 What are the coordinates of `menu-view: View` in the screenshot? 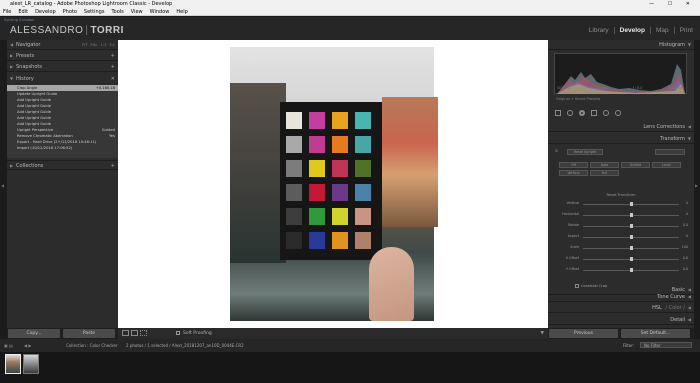 It's located at (137, 11).